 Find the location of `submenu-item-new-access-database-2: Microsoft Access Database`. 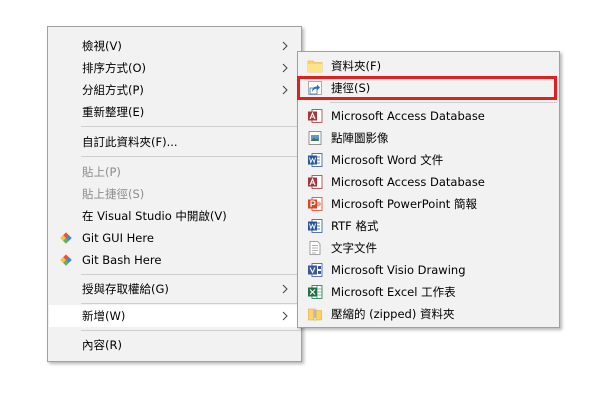

submenu-item-new-access-database-2: Microsoft Access Database is located at coordinates (428, 182).